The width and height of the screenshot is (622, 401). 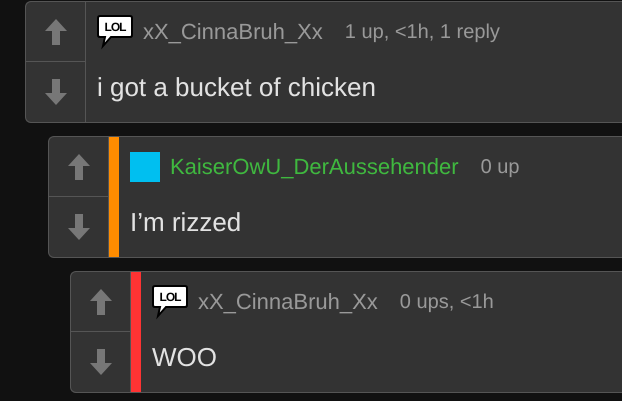 I want to click on username-link: KaiserOwU_DerAussehender, so click(x=314, y=167).